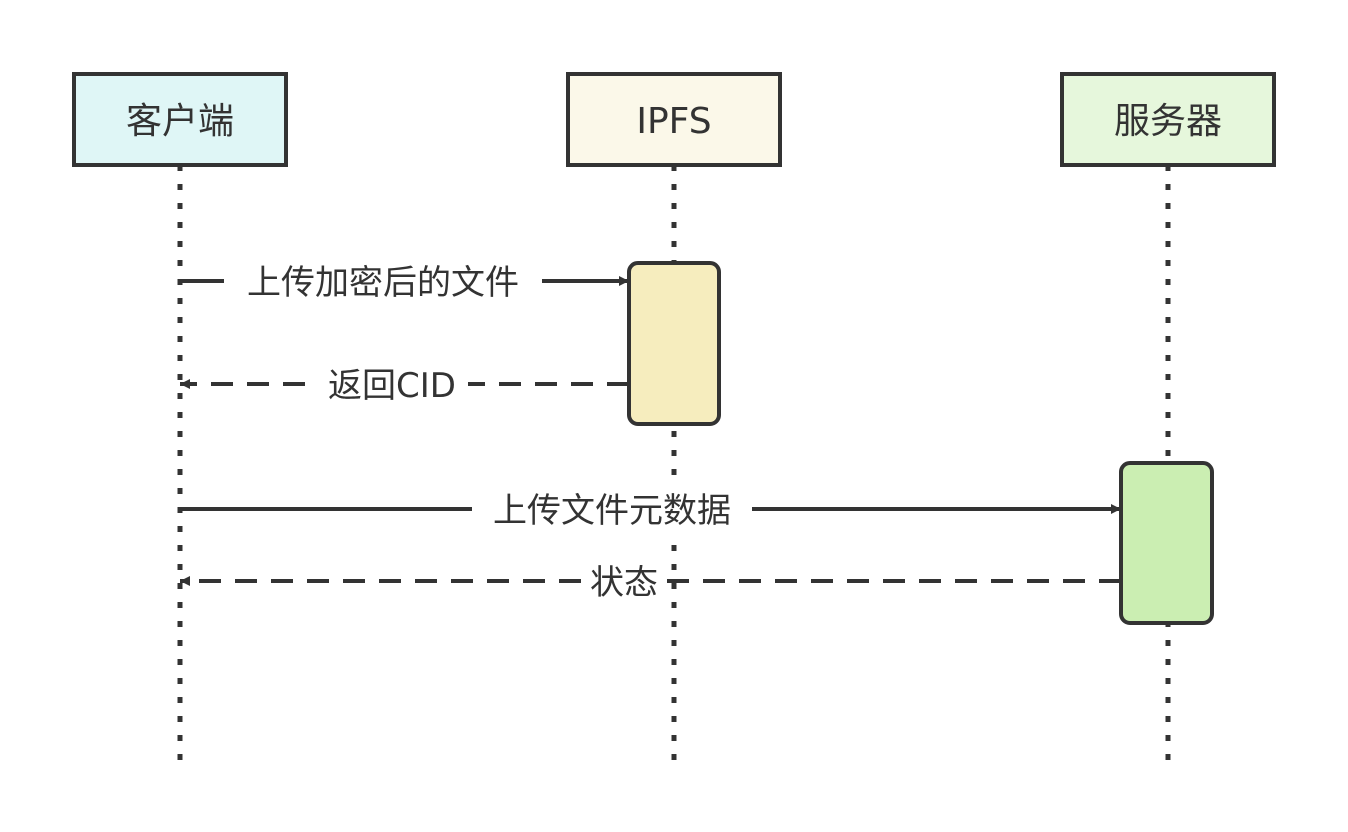 This screenshot has height=832, width=1348. I want to click on message-label: 上传加密后的文件, so click(383, 283).